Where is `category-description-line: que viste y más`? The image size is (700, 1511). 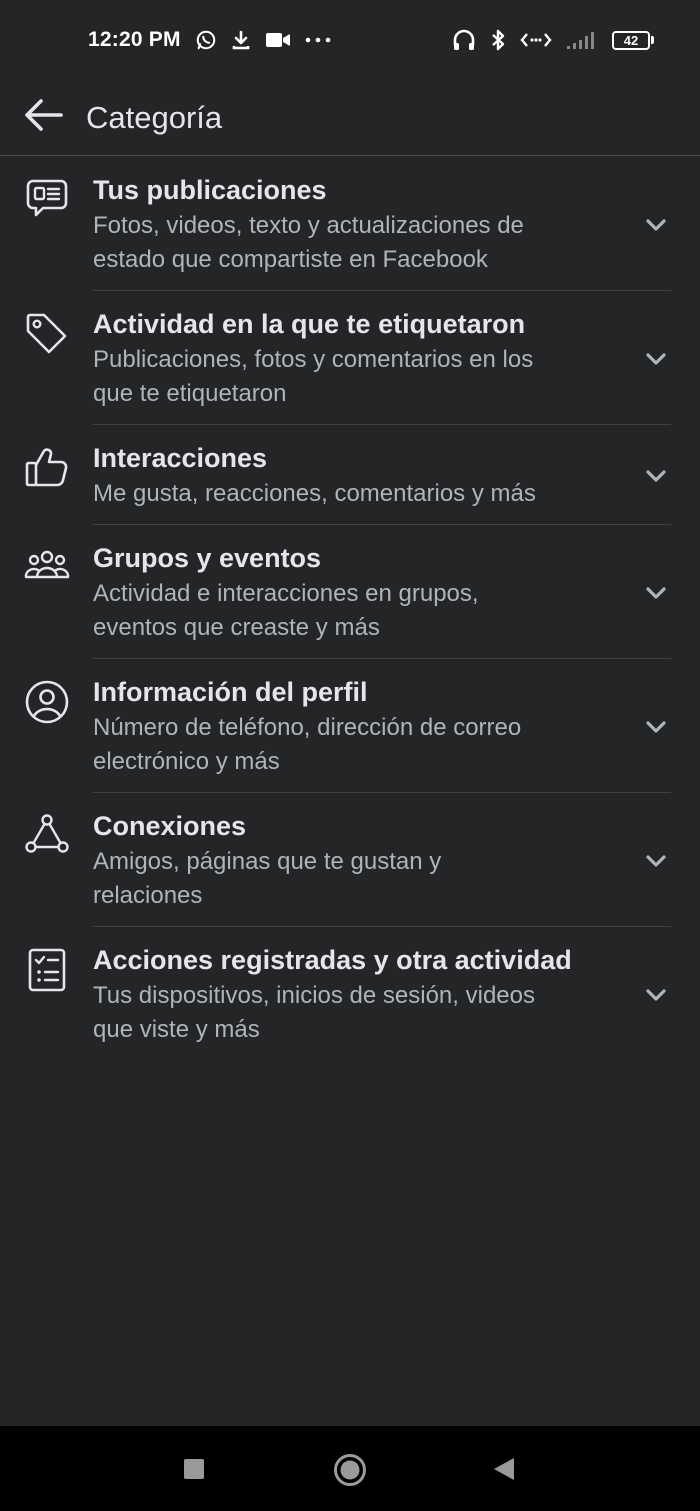 category-description-line: que viste y más is located at coordinates (176, 1029).